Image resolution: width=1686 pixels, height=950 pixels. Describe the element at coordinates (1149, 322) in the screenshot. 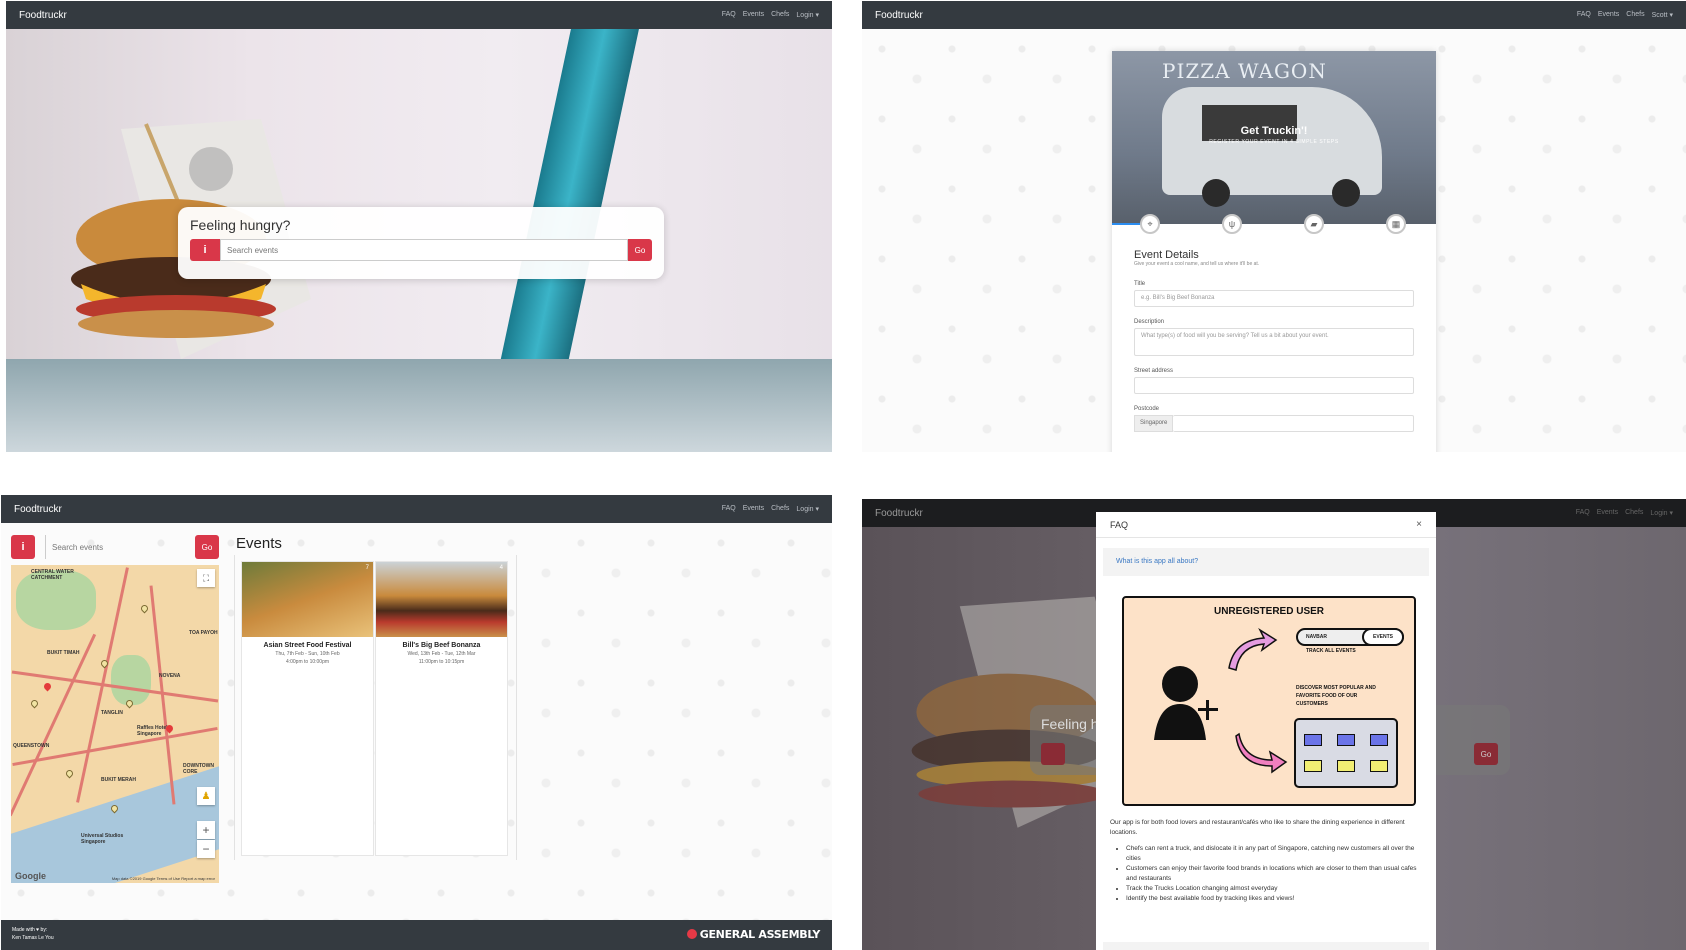

I see `description-label: Description` at that location.